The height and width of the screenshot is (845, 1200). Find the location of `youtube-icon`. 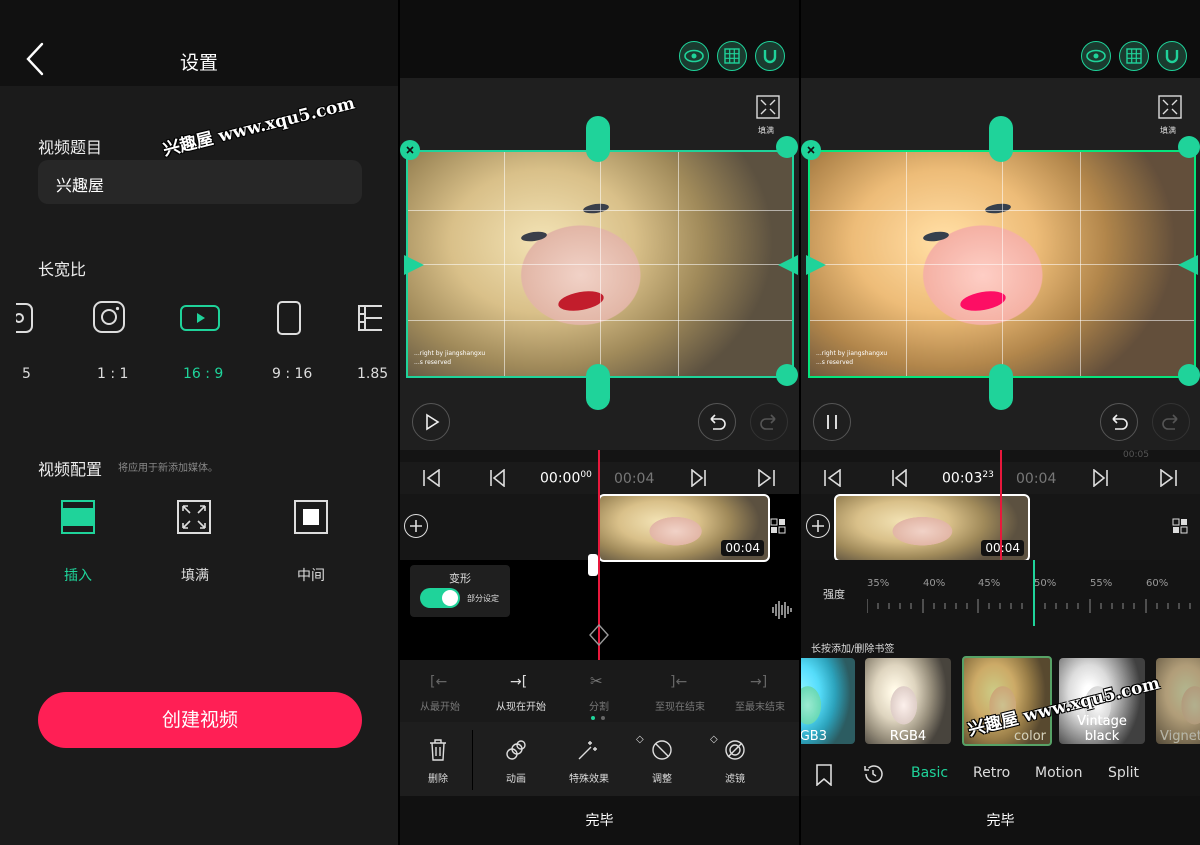

youtube-icon is located at coordinates (200, 320).